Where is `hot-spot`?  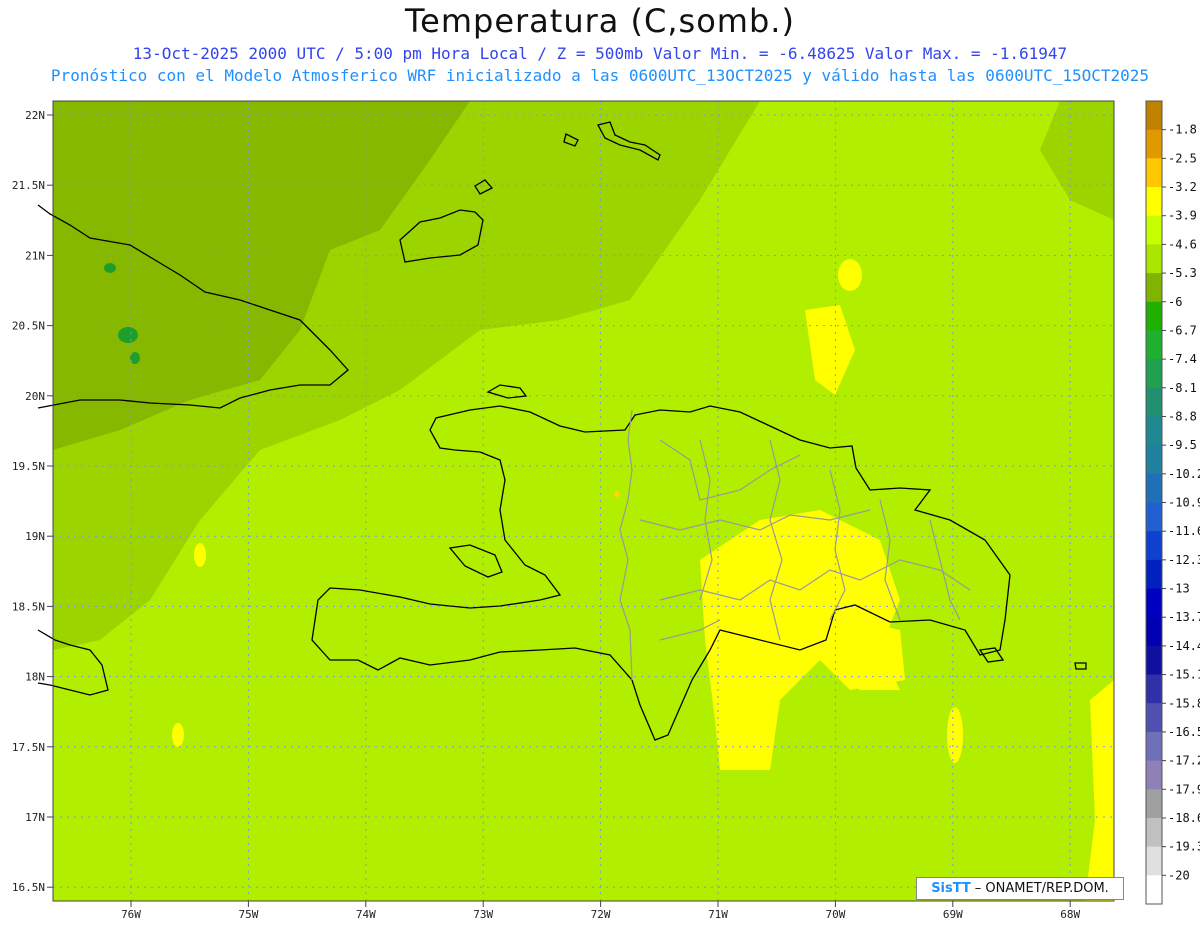 hot-spot is located at coordinates (617, 494).